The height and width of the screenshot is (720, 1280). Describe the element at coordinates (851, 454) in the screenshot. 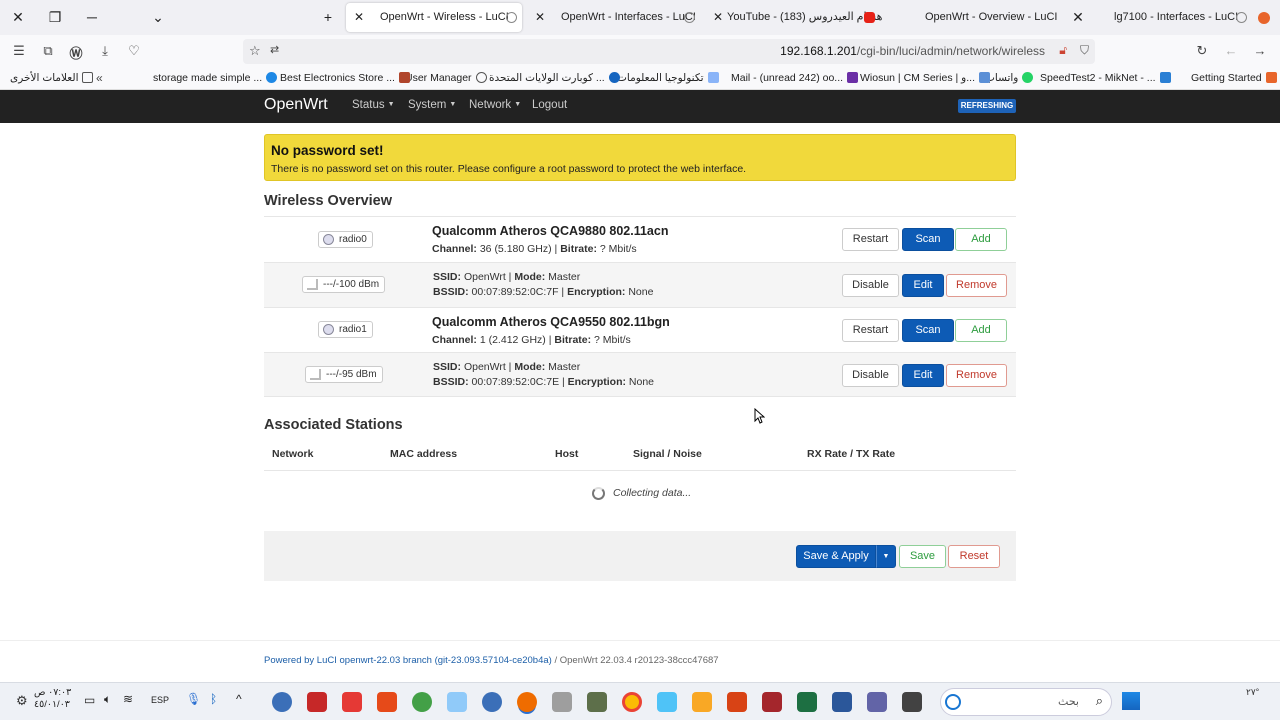

I see `column-header: RX Rate / TX Rate` at that location.